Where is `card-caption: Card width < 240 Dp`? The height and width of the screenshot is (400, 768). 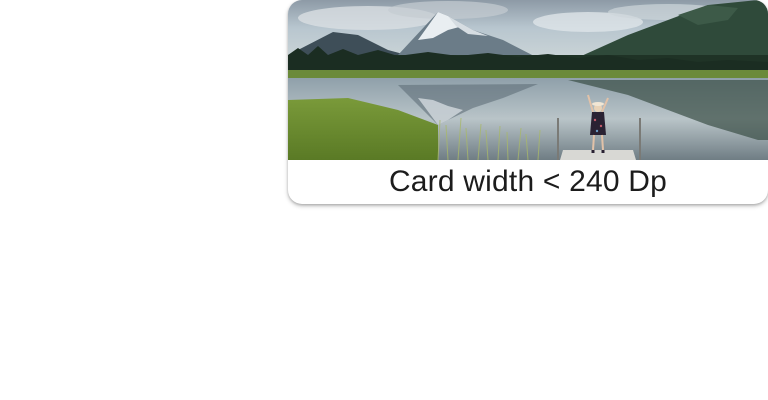
card-caption: Card width < 240 Dp is located at coordinates (528, 181).